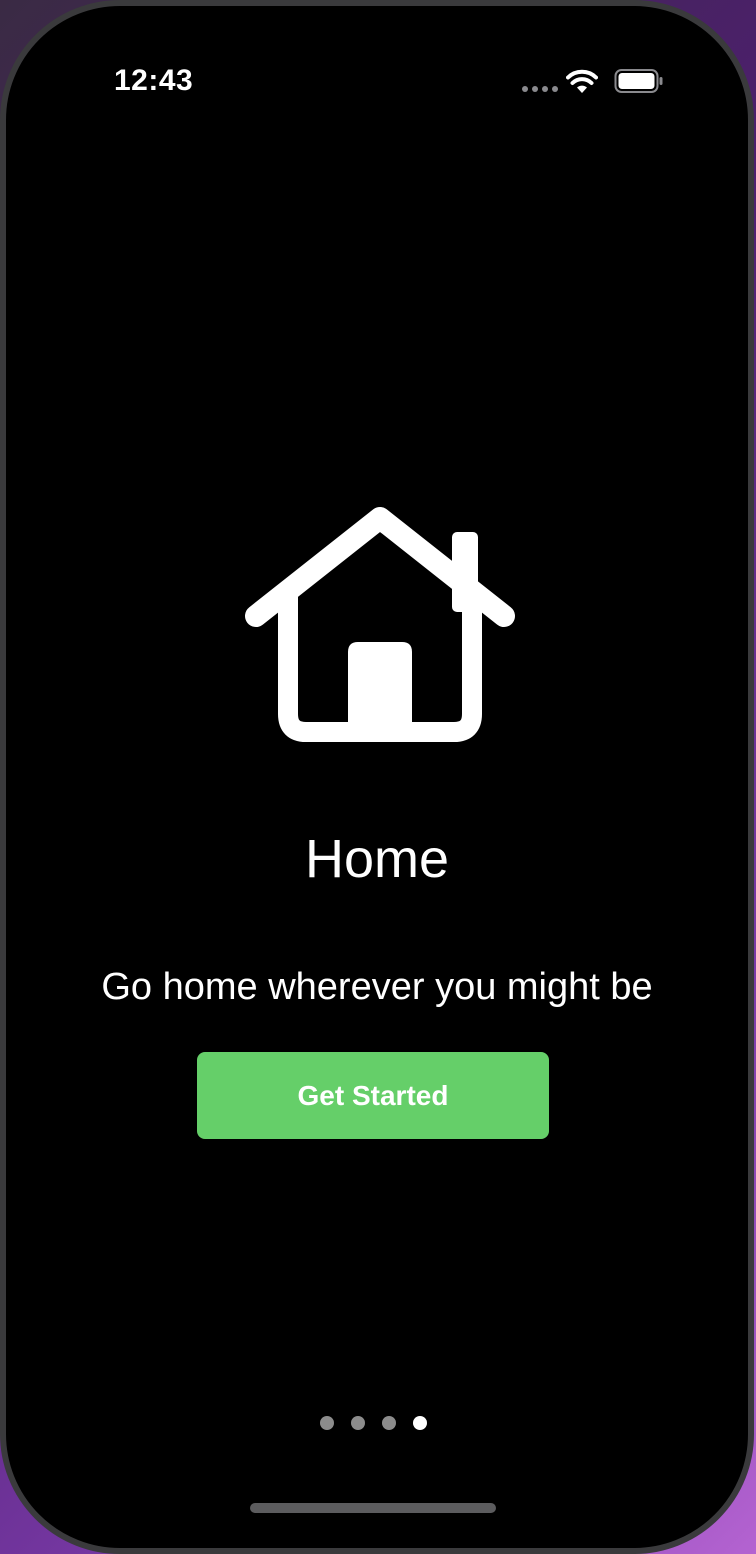  What do you see at coordinates (638, 81) in the screenshot?
I see `battery-icon` at bounding box center [638, 81].